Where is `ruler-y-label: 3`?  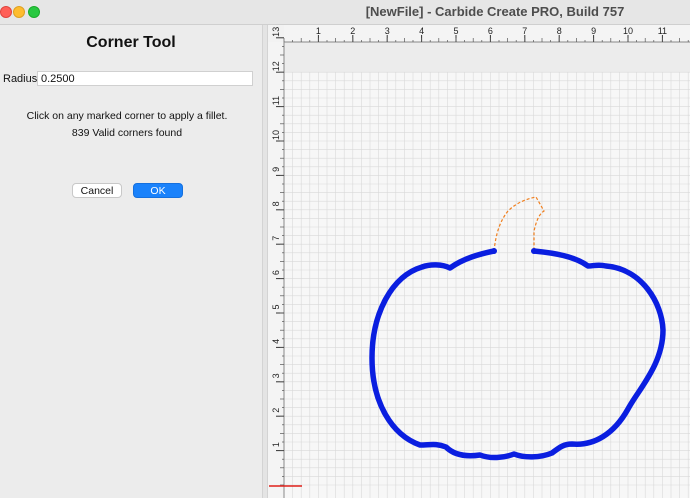 ruler-y-label: 3 is located at coordinates (276, 375).